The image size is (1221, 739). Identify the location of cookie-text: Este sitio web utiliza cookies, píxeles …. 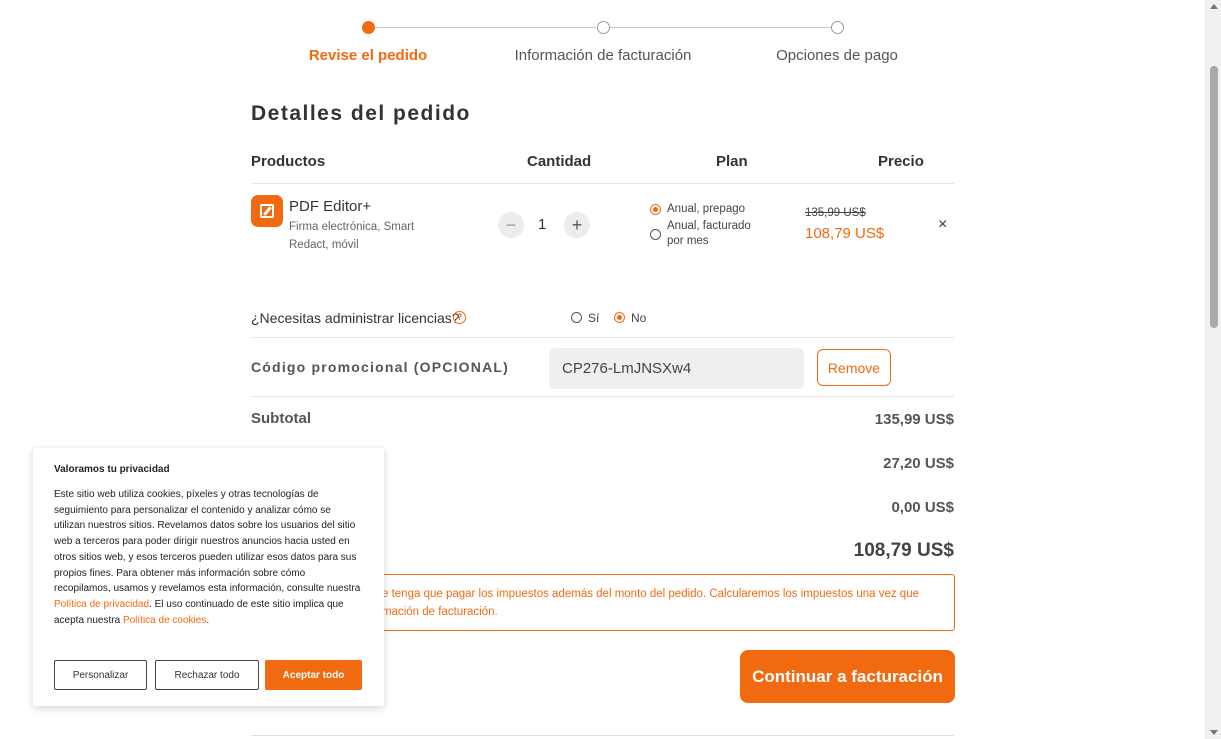
(207, 557).